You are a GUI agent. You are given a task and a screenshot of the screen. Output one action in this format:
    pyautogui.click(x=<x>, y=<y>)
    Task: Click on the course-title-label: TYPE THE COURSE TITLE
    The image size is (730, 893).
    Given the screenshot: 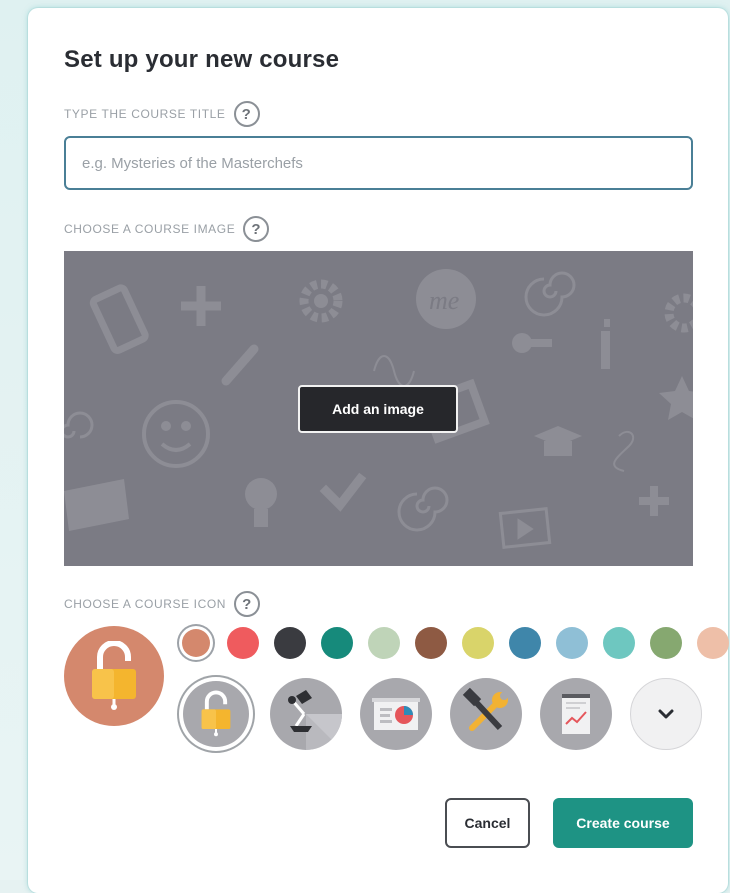 What is the action you would take?
    pyautogui.click(x=145, y=114)
    